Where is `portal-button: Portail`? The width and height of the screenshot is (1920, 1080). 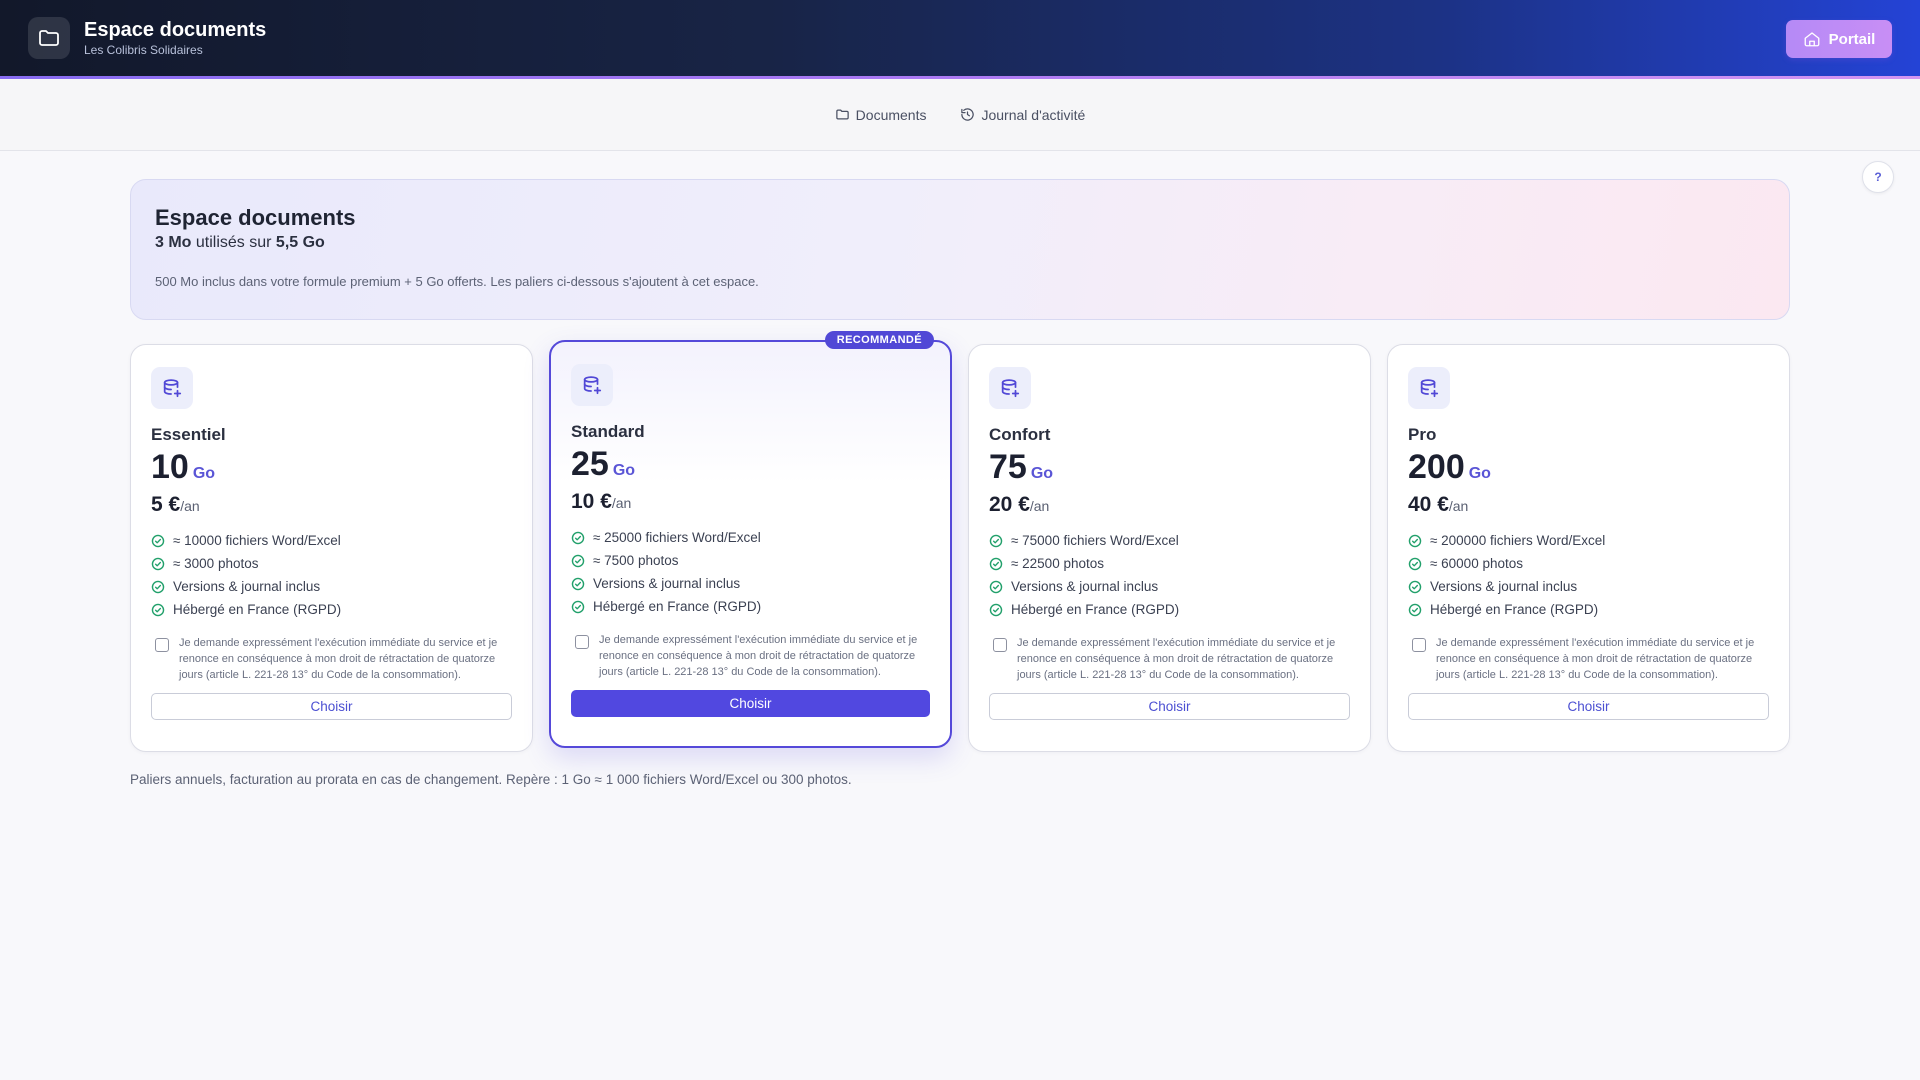
portal-button: Portail is located at coordinates (1839, 39).